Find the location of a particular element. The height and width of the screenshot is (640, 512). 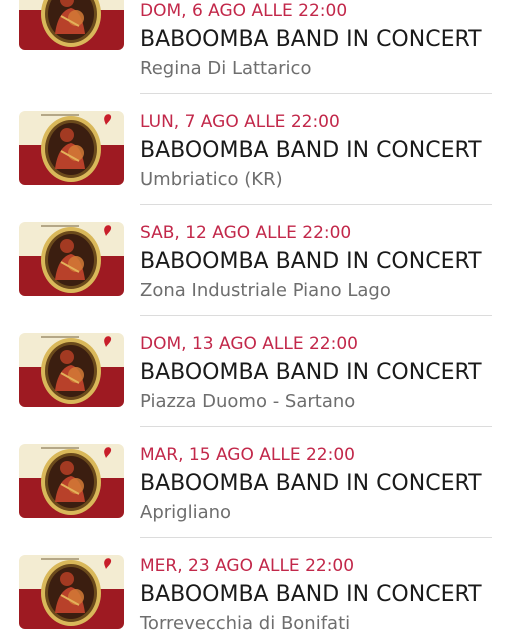

event-date: DOM, 6 AGO ALLE 22:00 is located at coordinates (244, 11).